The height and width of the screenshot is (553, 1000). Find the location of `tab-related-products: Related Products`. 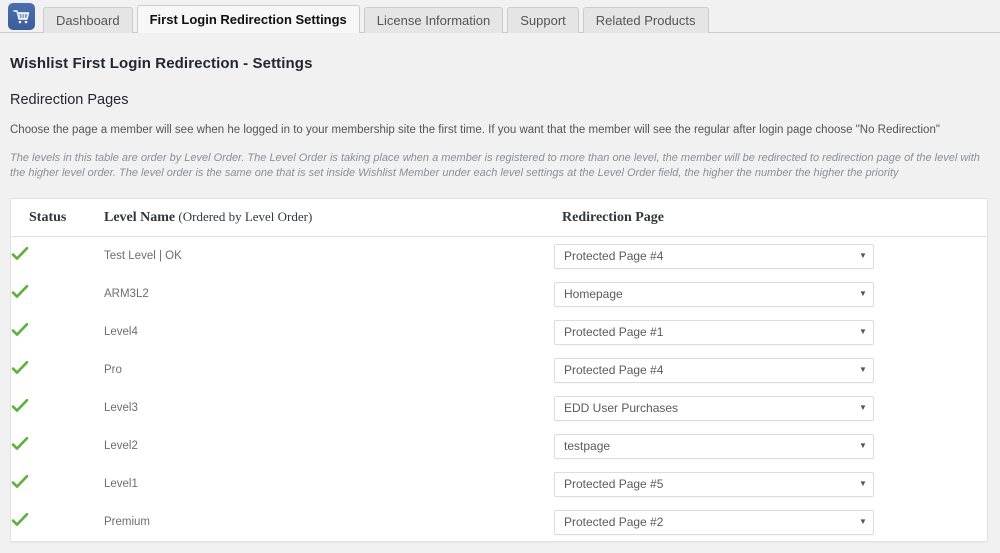

tab-related-products: Related Products is located at coordinates (645, 20).